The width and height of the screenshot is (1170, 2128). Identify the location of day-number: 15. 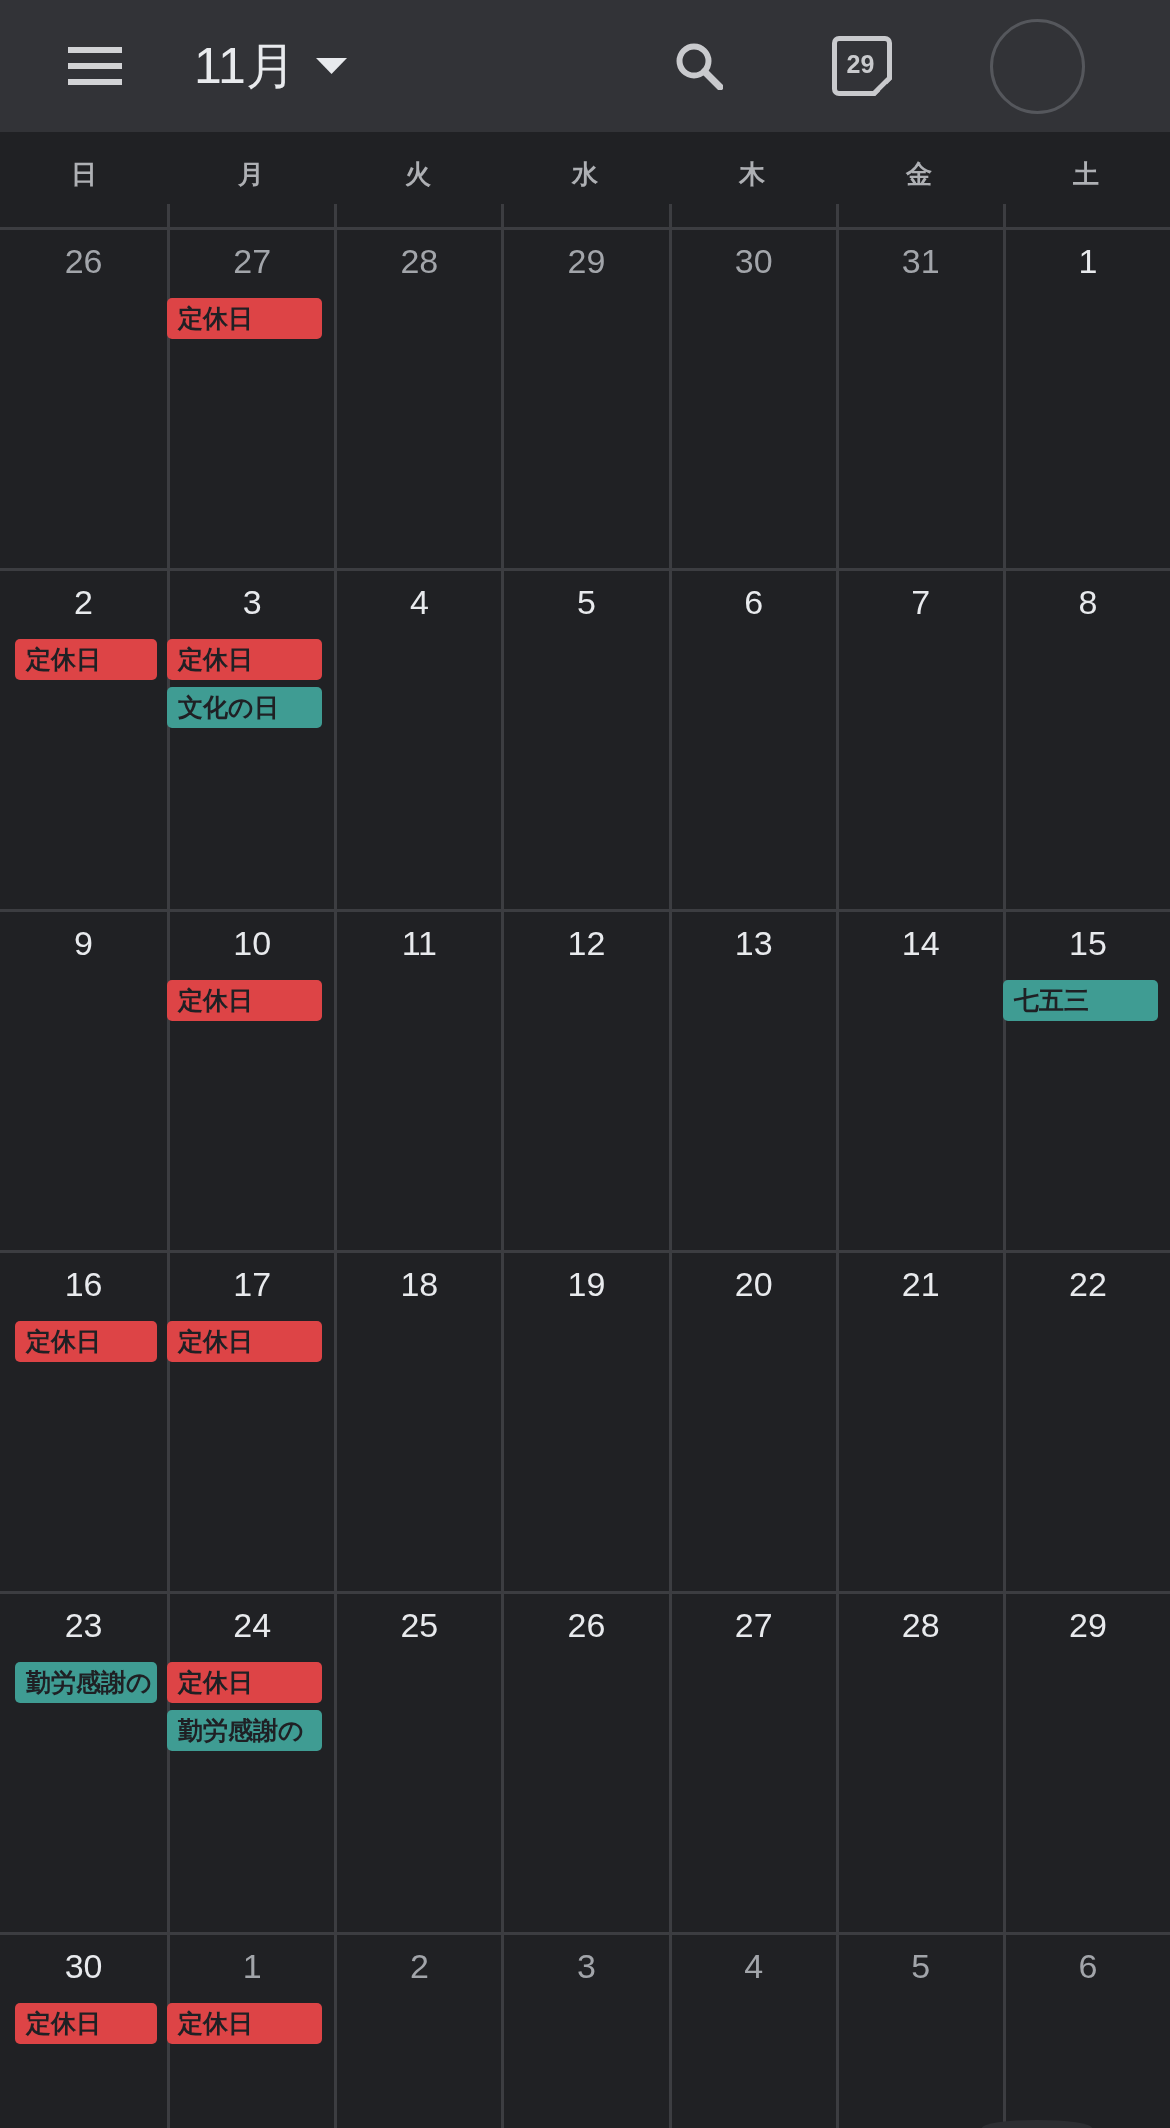
(1088, 943).